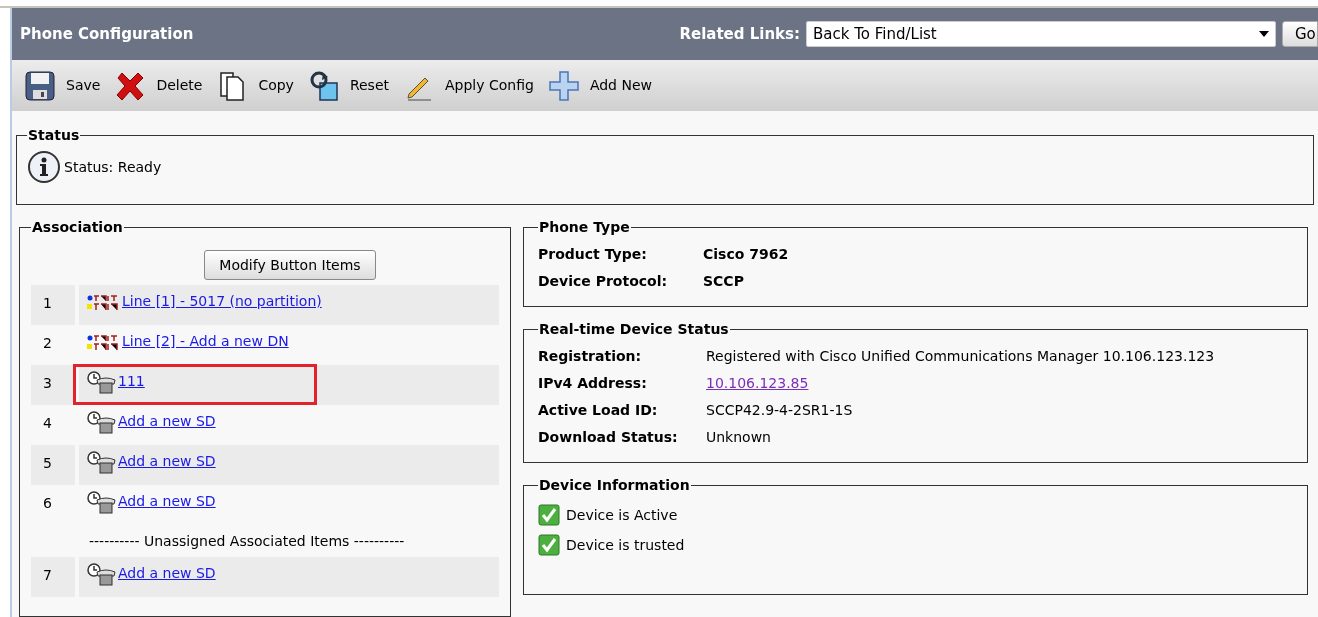 This screenshot has height=617, width=1318. I want to click on panel-legend: Real-time Device Status, so click(634, 329).